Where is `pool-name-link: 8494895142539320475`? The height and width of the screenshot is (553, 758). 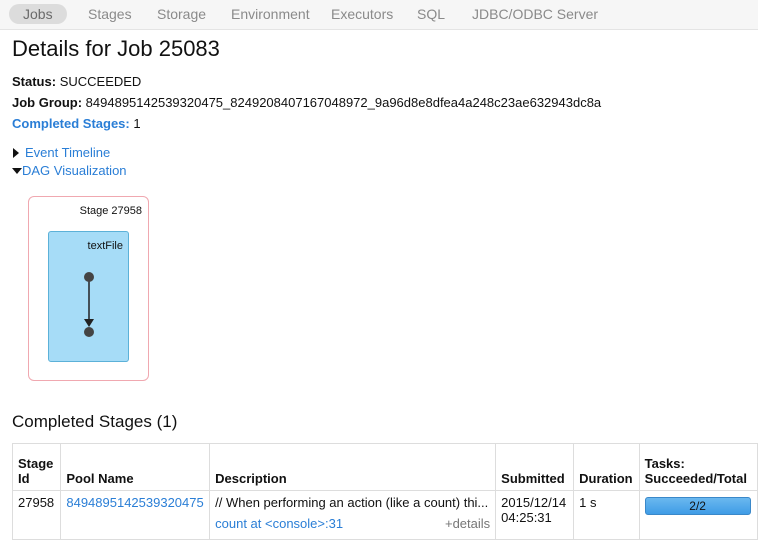
pool-name-link: 8494895142539320475 is located at coordinates (134, 502).